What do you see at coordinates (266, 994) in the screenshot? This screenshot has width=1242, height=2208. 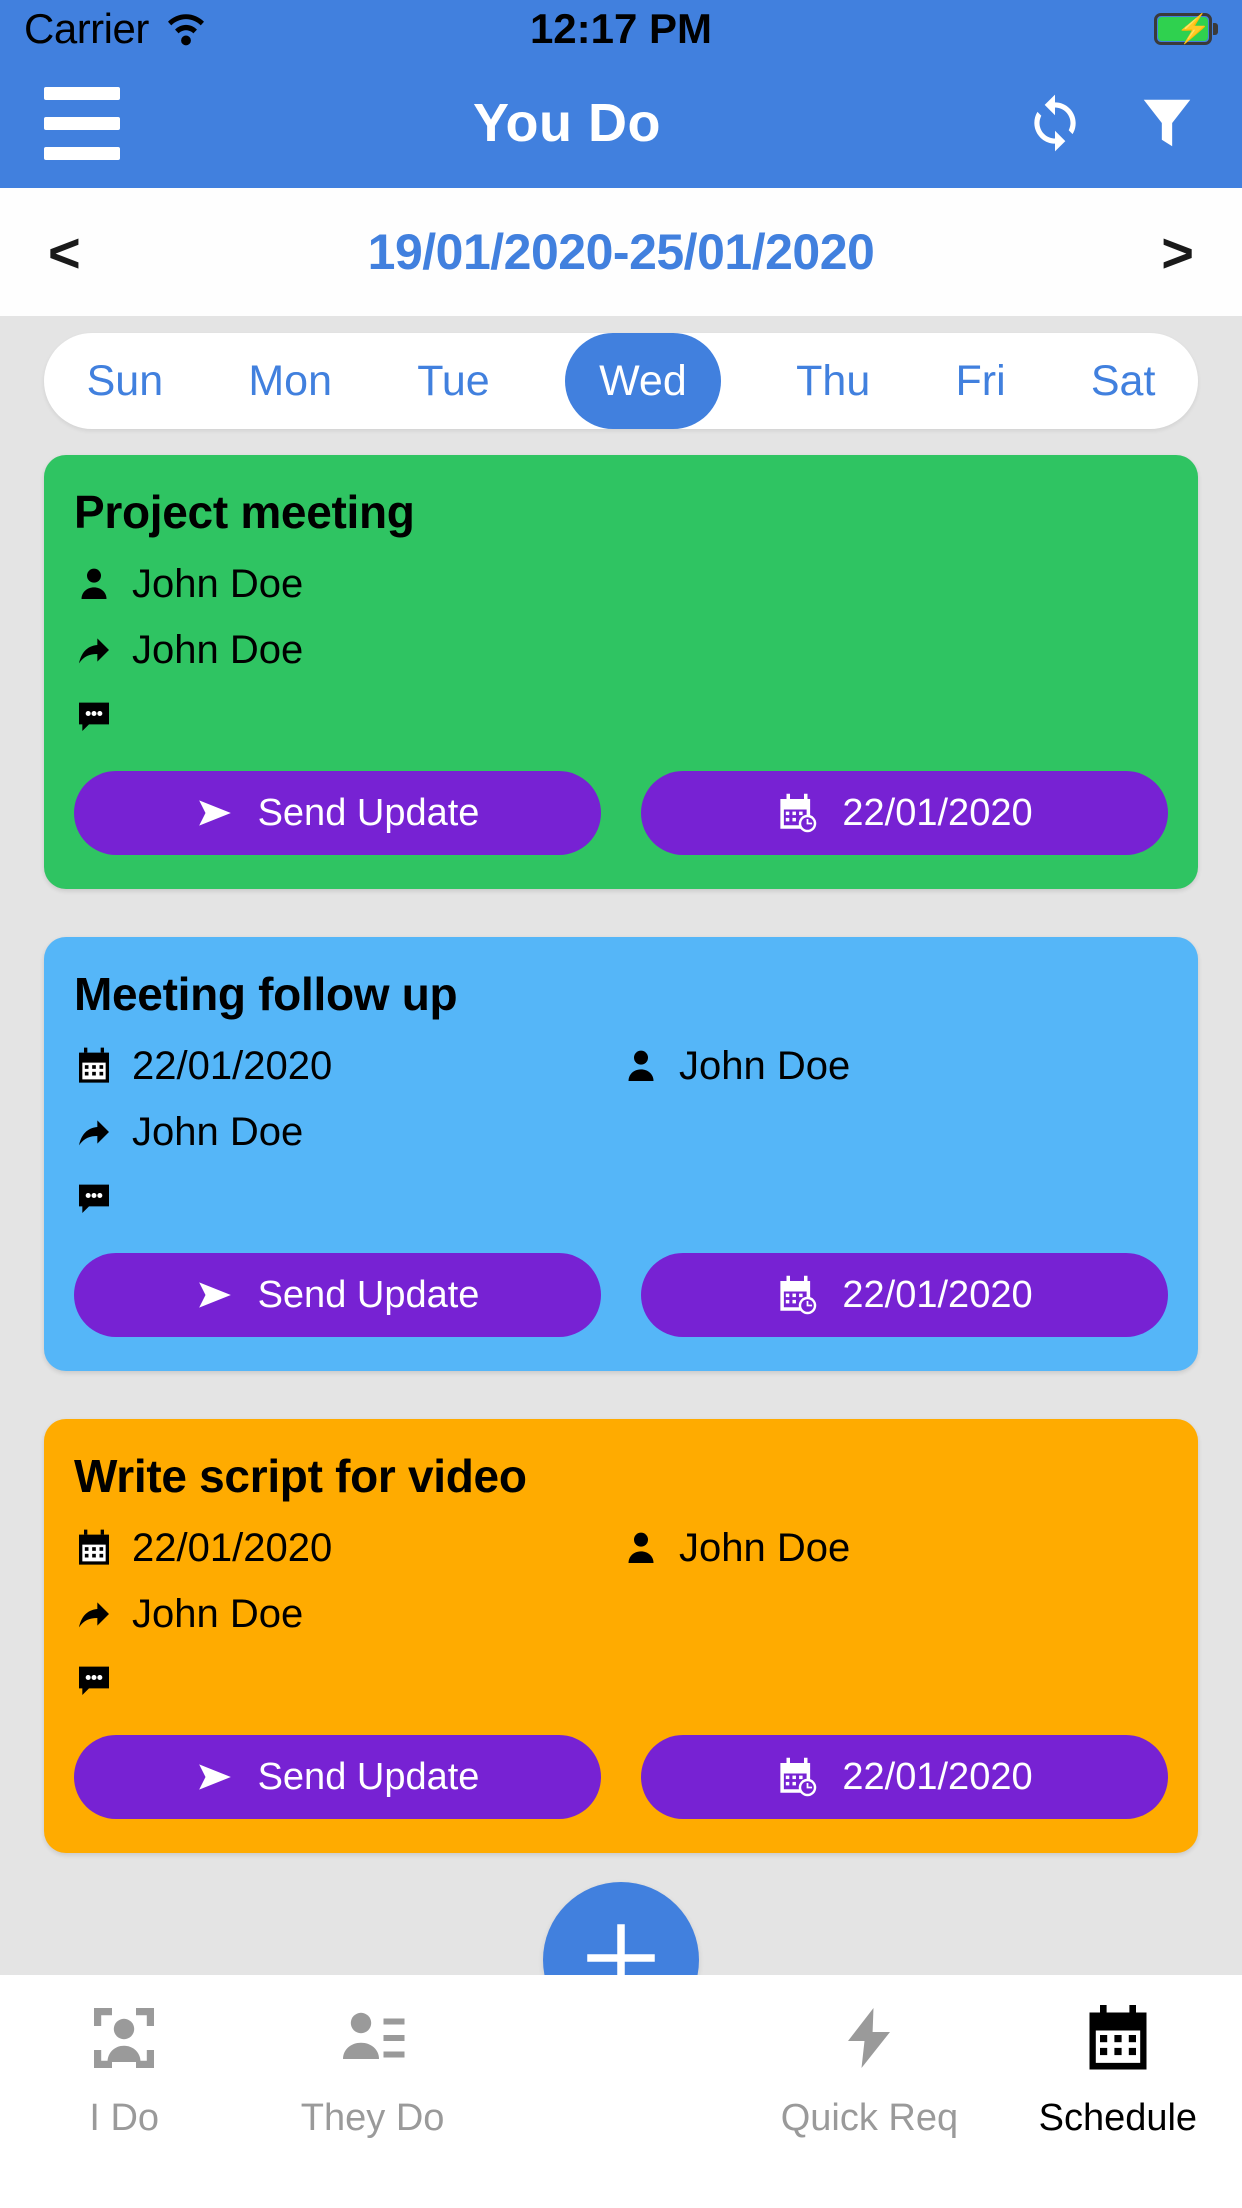 I see `task-title: Meeting follow up` at bounding box center [266, 994].